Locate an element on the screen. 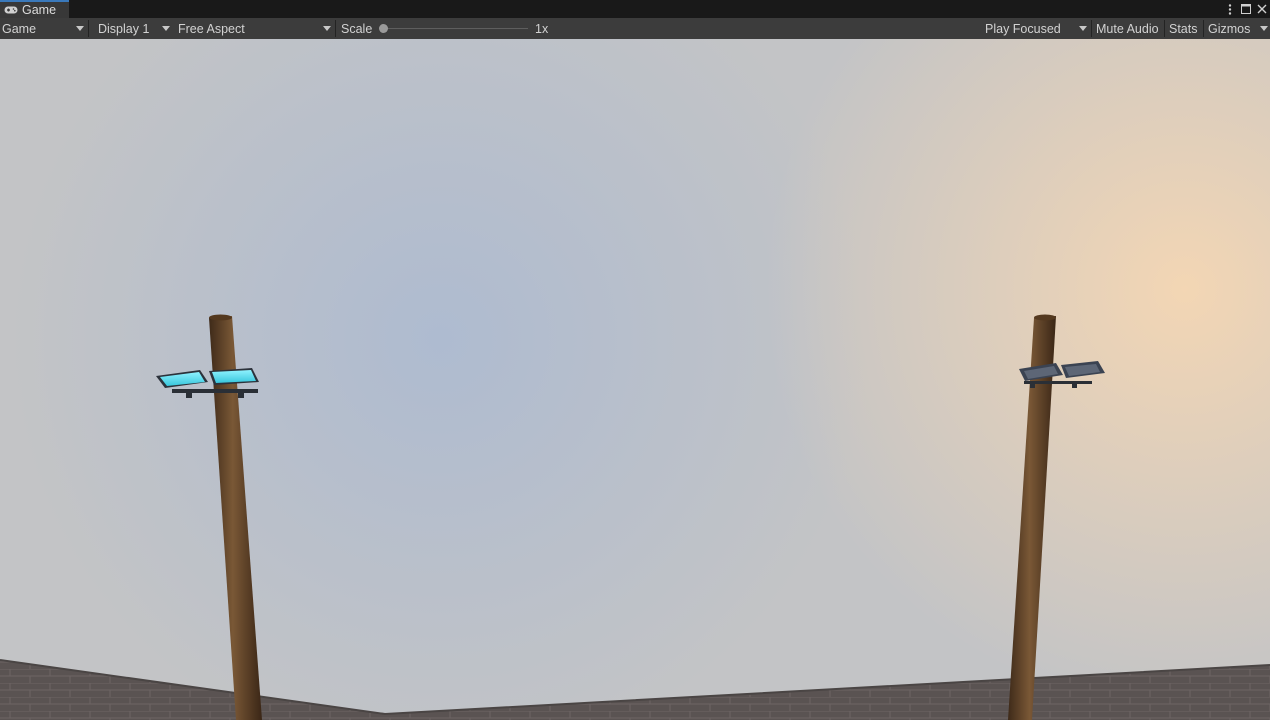 The height and width of the screenshot is (720, 1270). scale-slider-track is located at coordinates (455, 28).